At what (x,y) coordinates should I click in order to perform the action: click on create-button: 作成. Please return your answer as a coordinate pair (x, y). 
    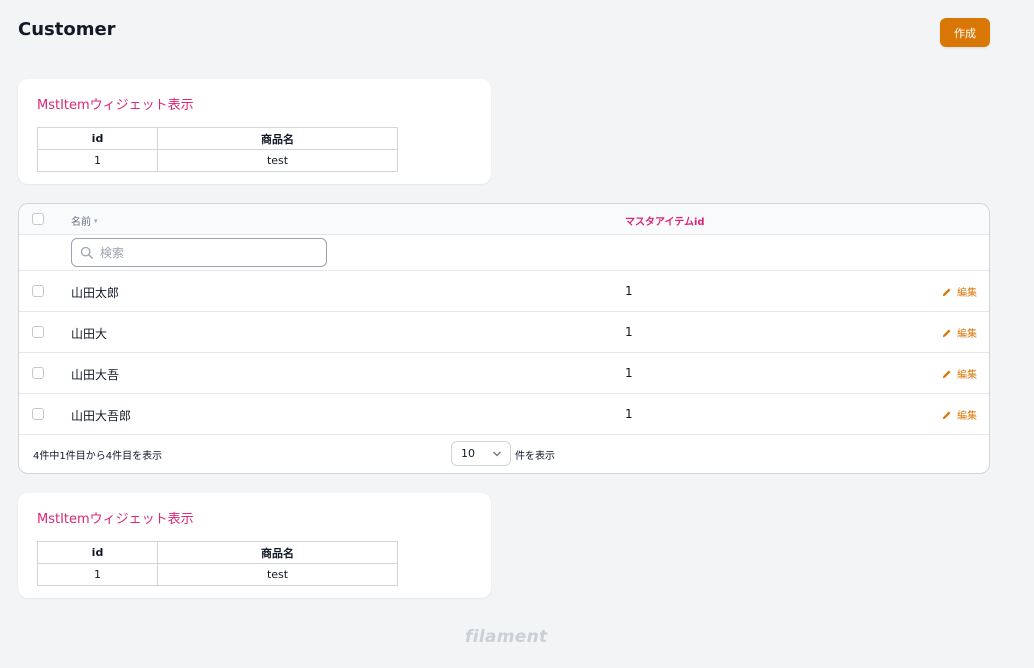
    Looking at the image, I should click on (965, 32).